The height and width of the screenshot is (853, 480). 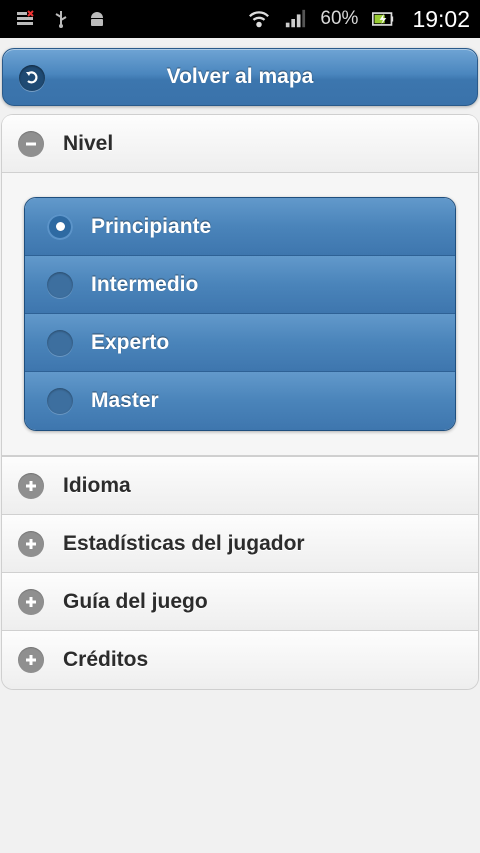 I want to click on creditos-label: Créditos, so click(x=106, y=659).